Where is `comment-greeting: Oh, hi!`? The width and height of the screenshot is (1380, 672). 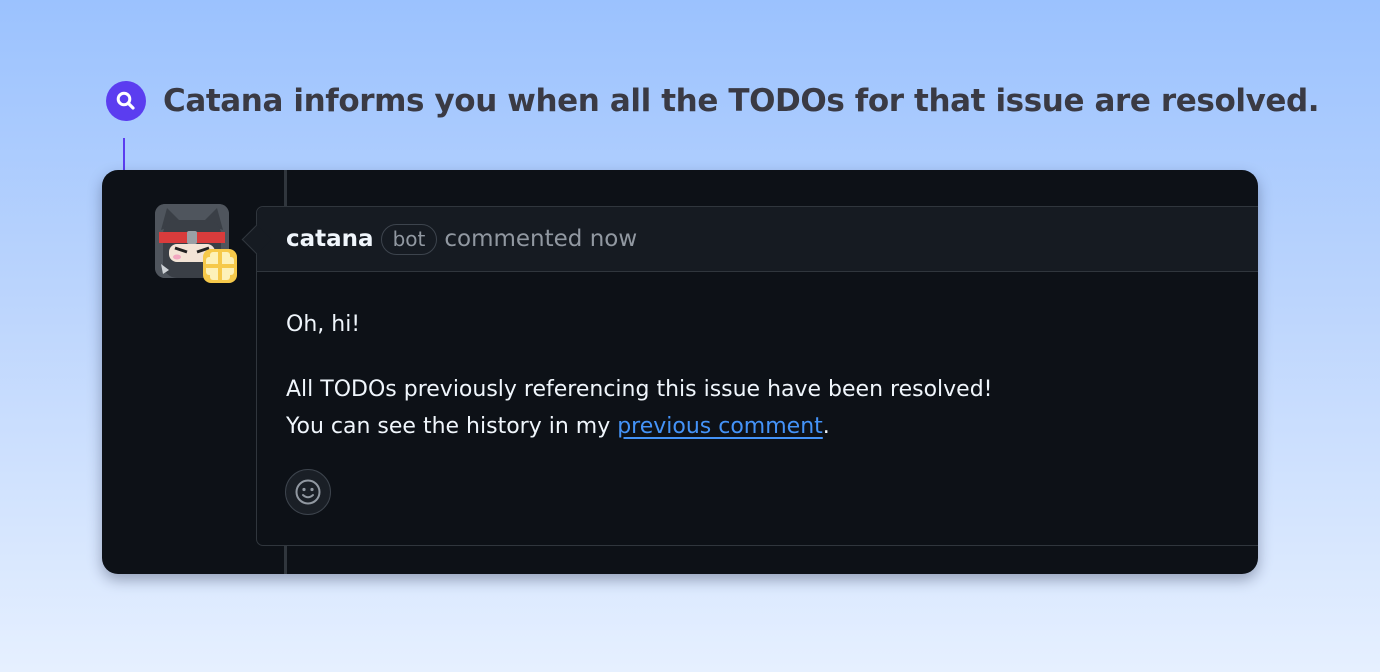
comment-greeting: Oh, hi! is located at coordinates (323, 324).